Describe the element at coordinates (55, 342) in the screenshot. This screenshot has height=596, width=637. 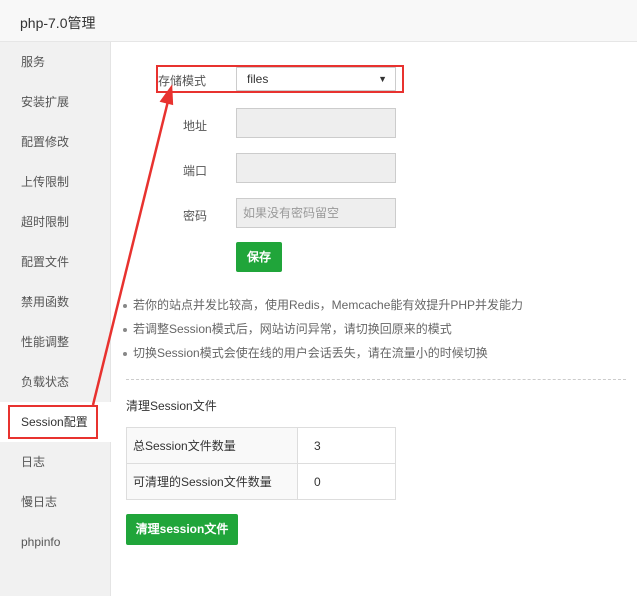
I see `sidebar-item-performance: 性能调整` at that location.